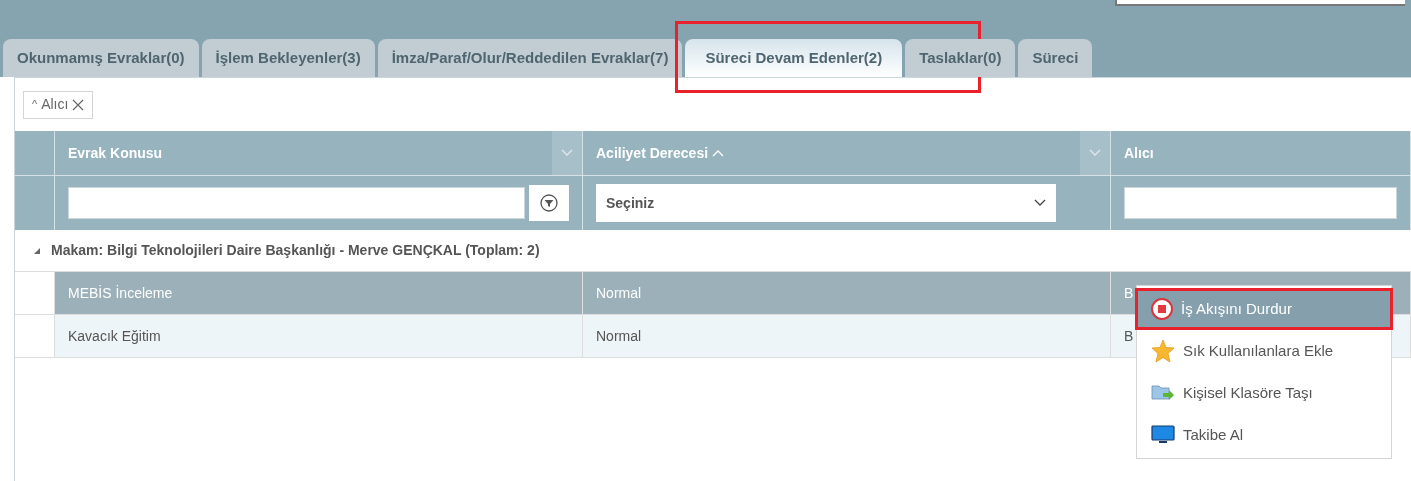 The height and width of the screenshot is (481, 1411). What do you see at coordinates (652, 153) in the screenshot?
I see `column-title: Aciliyet Derecesi` at bounding box center [652, 153].